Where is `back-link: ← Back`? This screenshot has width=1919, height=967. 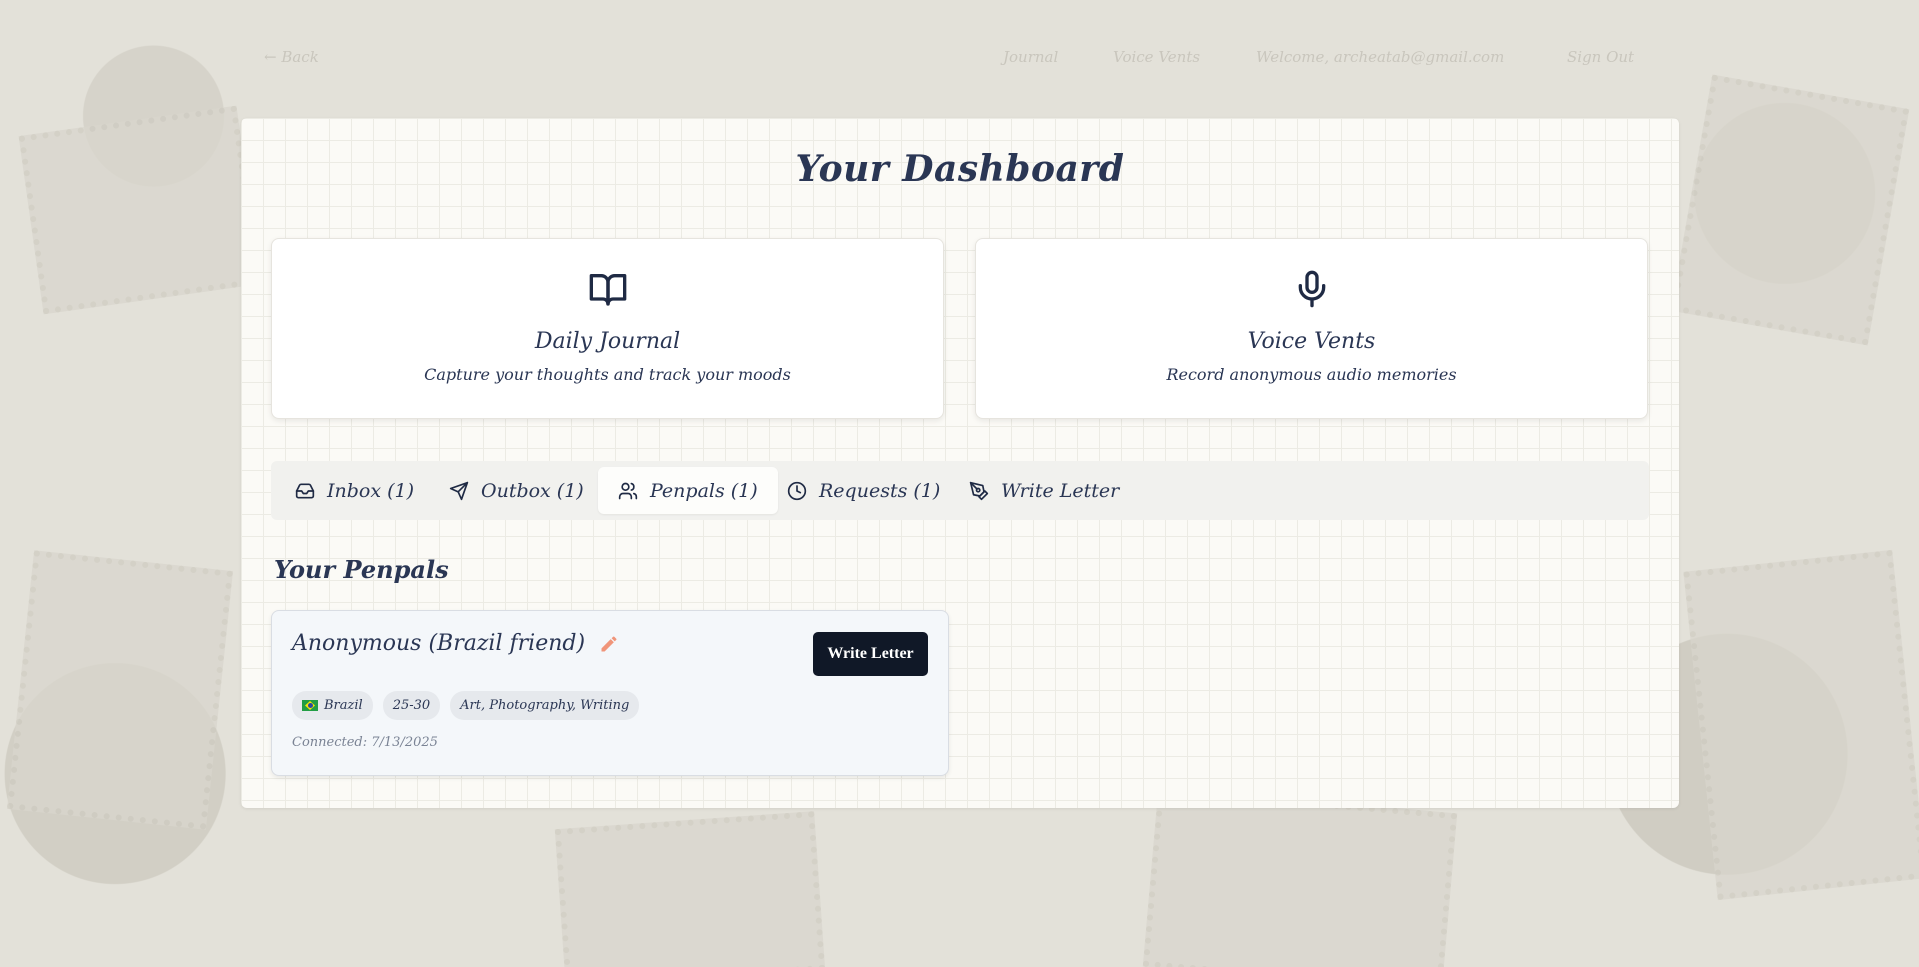 back-link: ← Back is located at coordinates (291, 57).